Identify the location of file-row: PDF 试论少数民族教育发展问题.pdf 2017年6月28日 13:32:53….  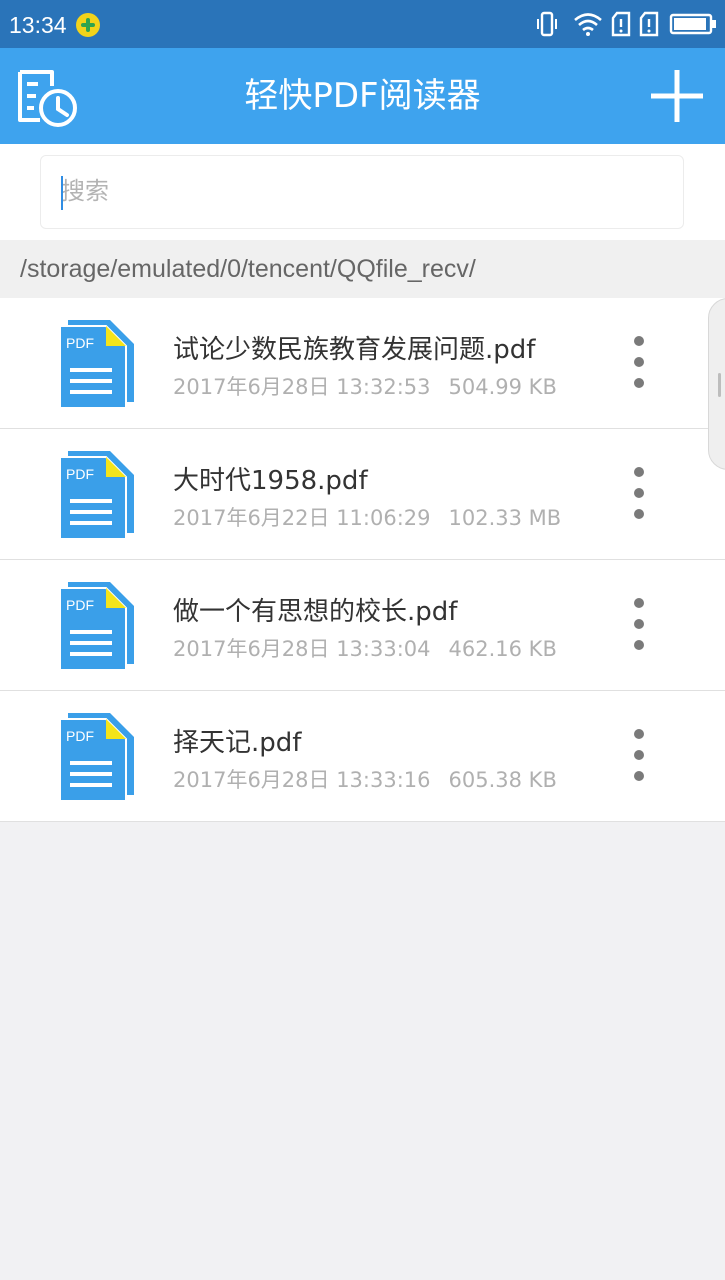
(362, 363).